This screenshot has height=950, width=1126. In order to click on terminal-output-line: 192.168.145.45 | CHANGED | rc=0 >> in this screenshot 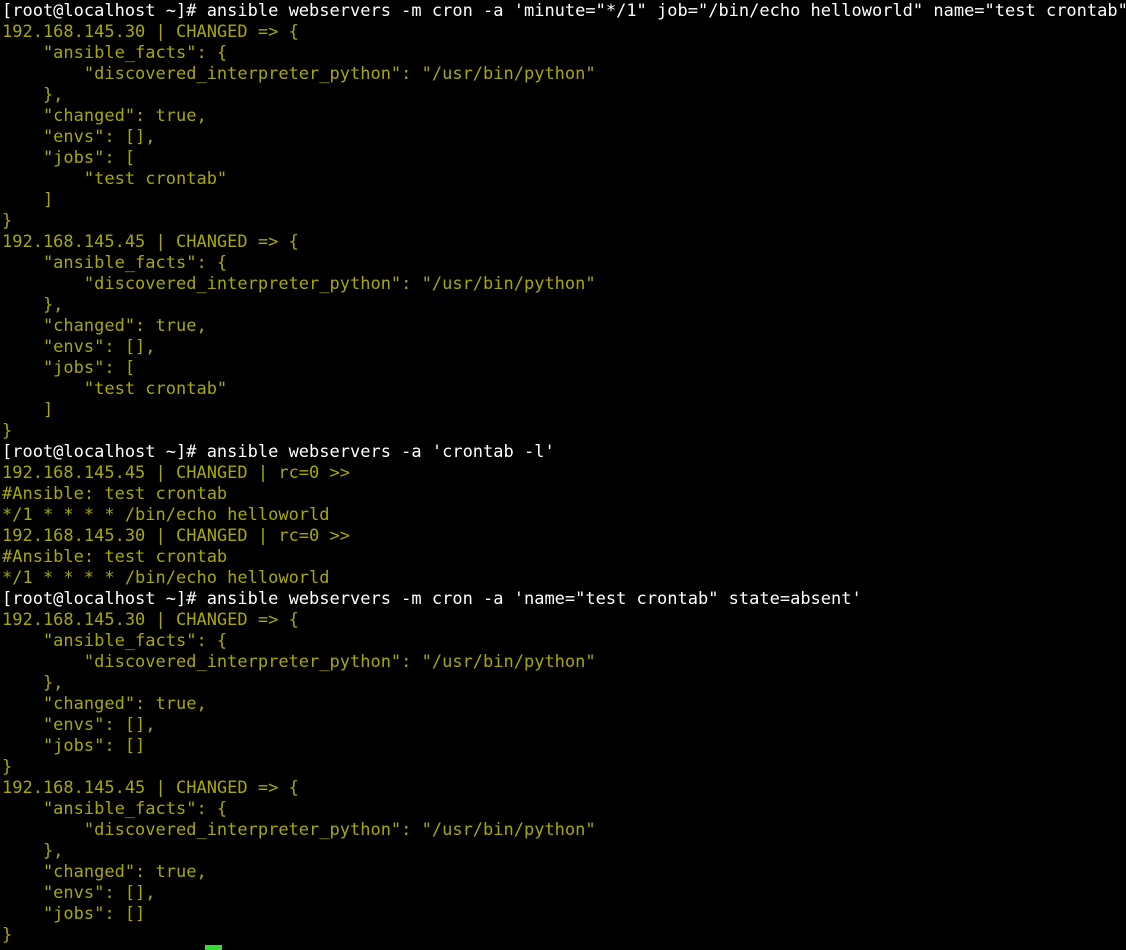, I will do `click(176, 473)`.